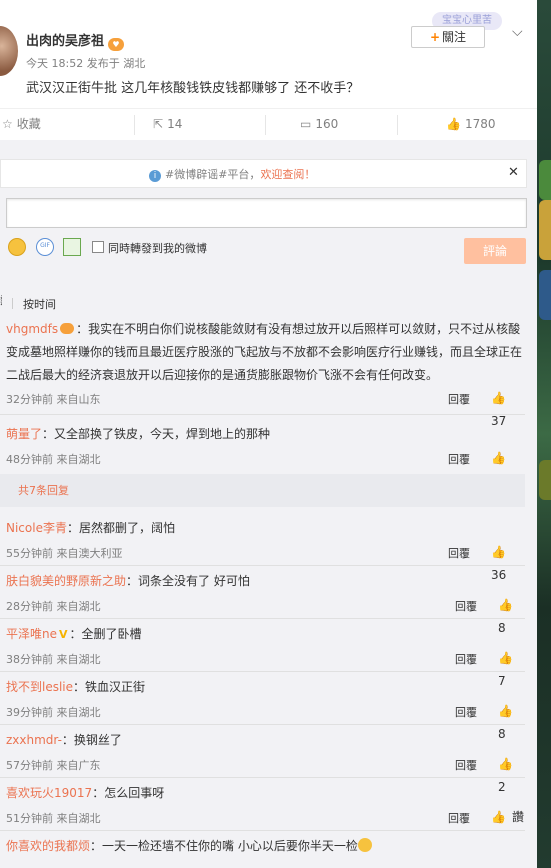 Image resolution: width=551 pixels, height=868 pixels. Describe the element at coordinates (98, 247) in the screenshot. I see `repost-checkbox` at that location.